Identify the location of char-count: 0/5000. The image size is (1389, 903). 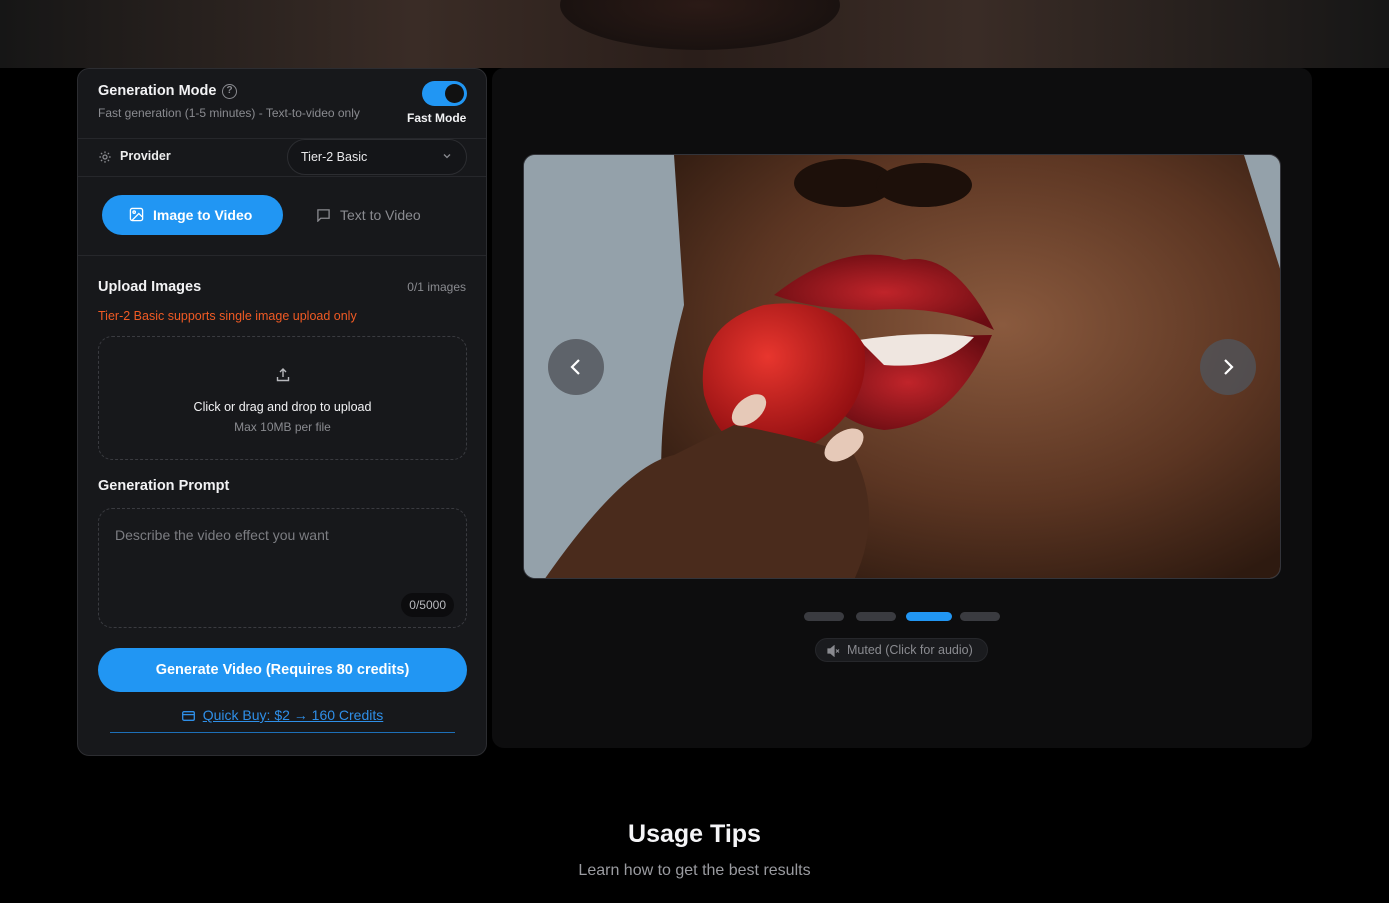
(427, 605).